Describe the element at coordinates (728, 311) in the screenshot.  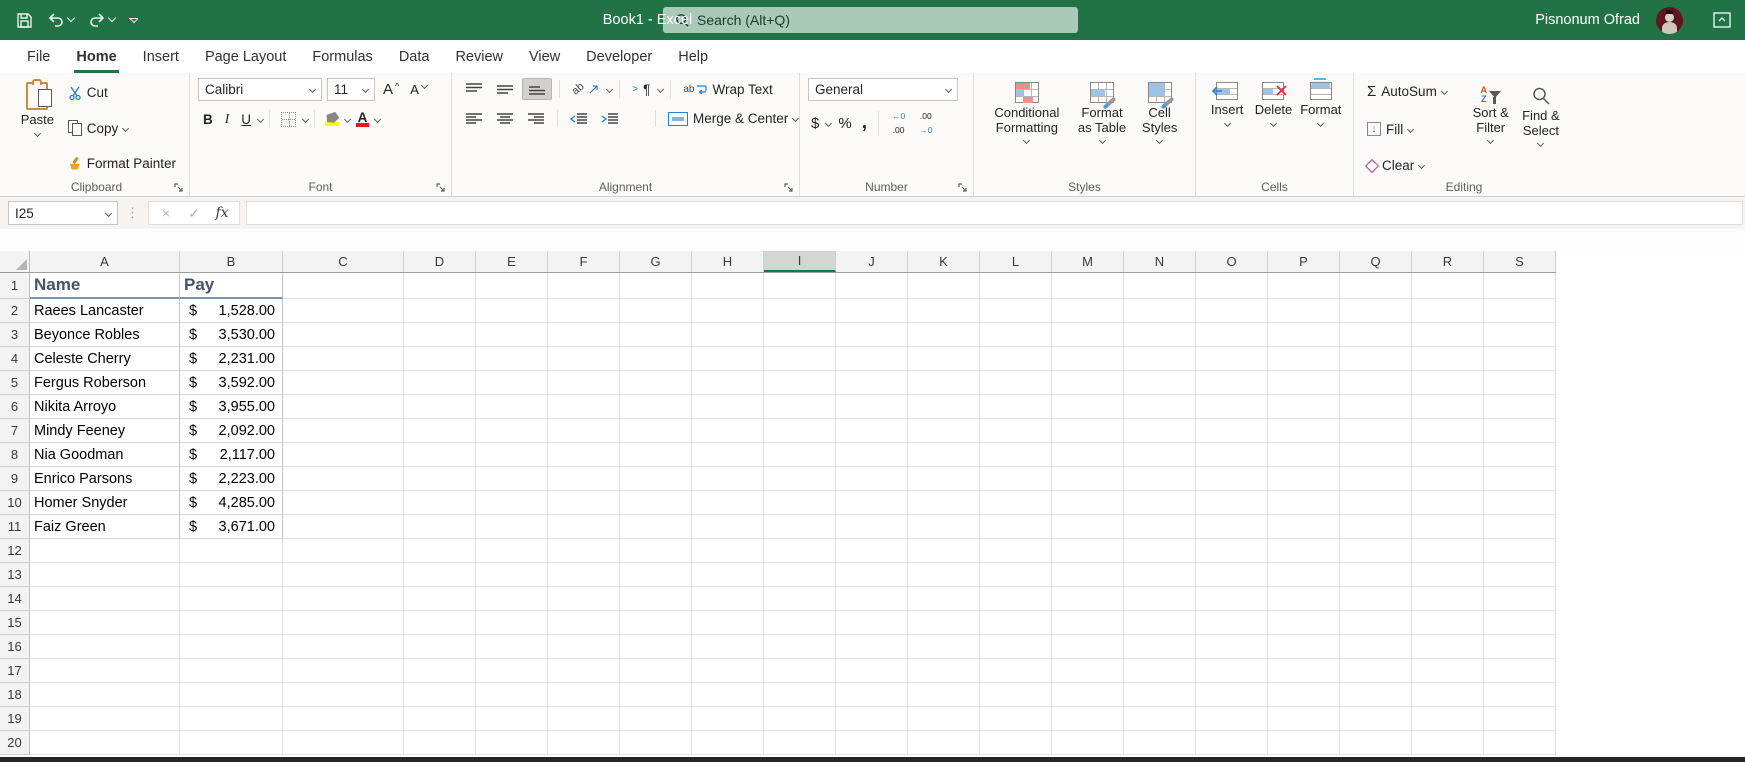
I see `cell-H2` at that location.